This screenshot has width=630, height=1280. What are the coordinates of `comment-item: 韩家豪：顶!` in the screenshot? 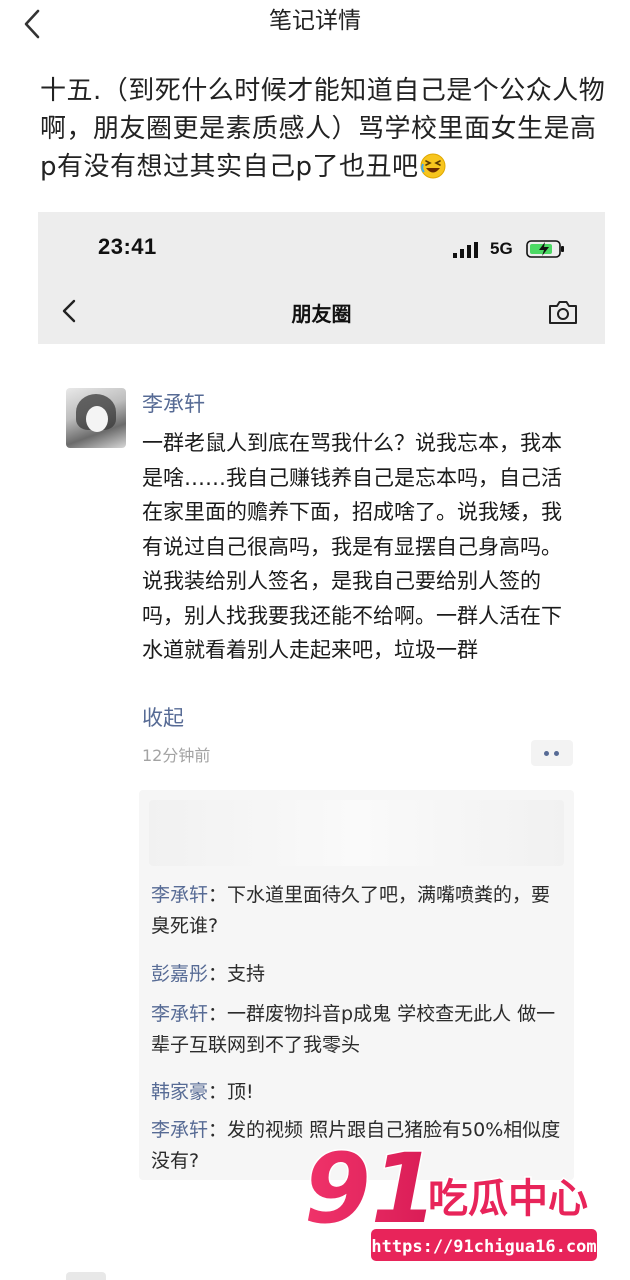 It's located at (358, 1092).